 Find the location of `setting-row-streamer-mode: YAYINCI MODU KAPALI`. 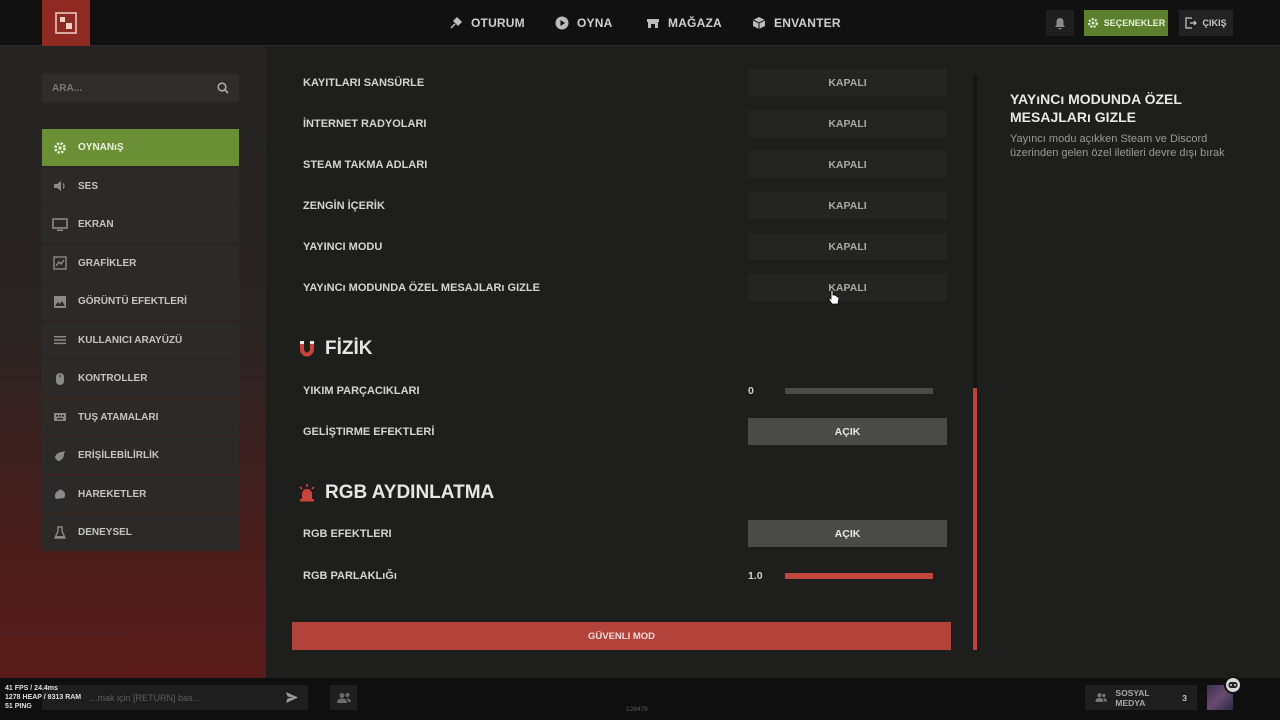

setting-row-streamer-mode: YAYINCI MODU KAPALI is located at coordinates (621, 246).